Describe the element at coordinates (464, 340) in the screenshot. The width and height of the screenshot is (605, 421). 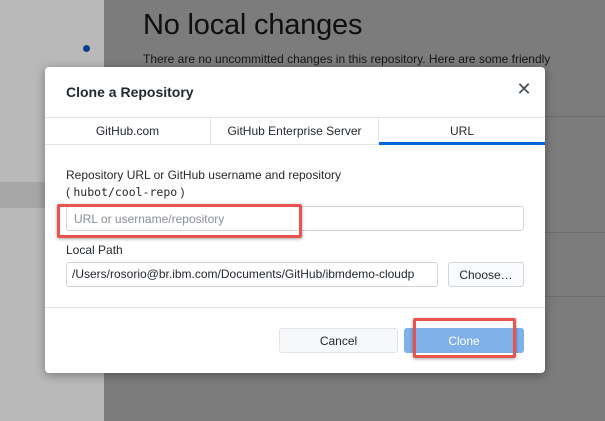
I see `clone-button: Clone` at that location.